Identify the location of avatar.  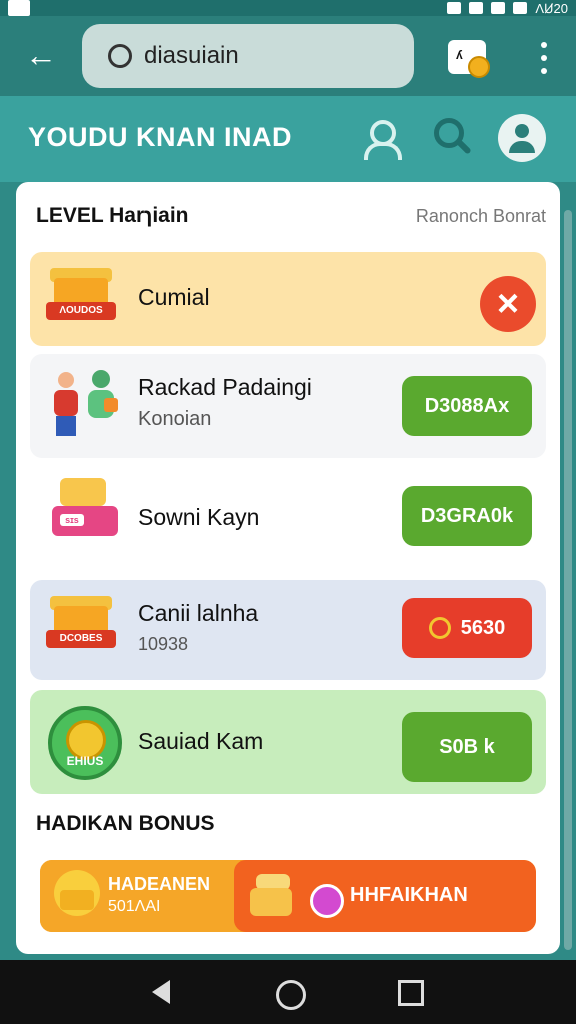
(522, 138).